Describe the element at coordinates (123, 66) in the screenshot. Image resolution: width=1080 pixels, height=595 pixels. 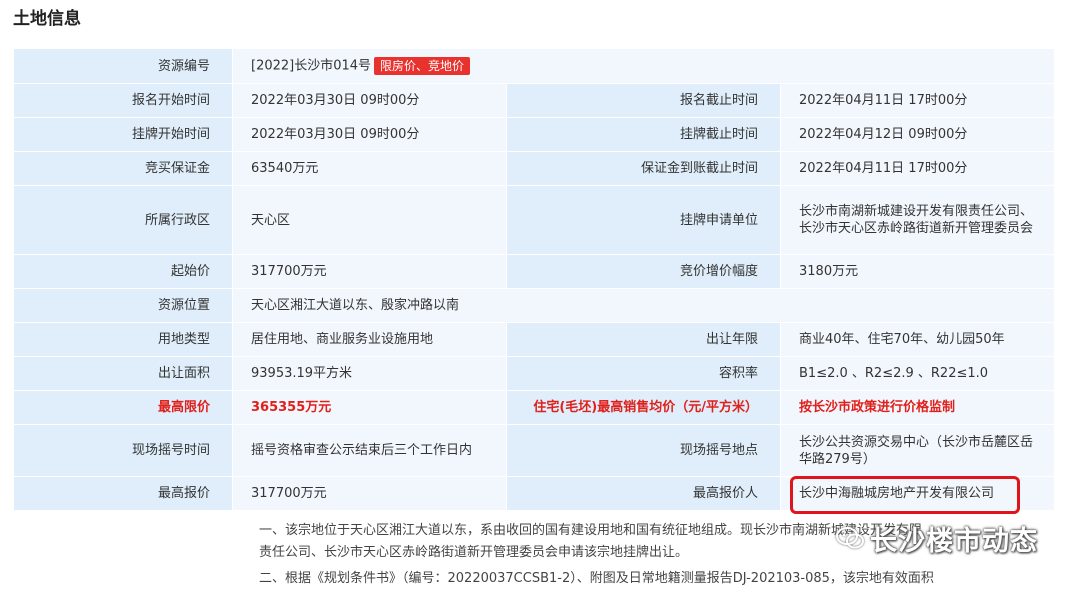
I see `resource-id-label: 资源编号` at that location.